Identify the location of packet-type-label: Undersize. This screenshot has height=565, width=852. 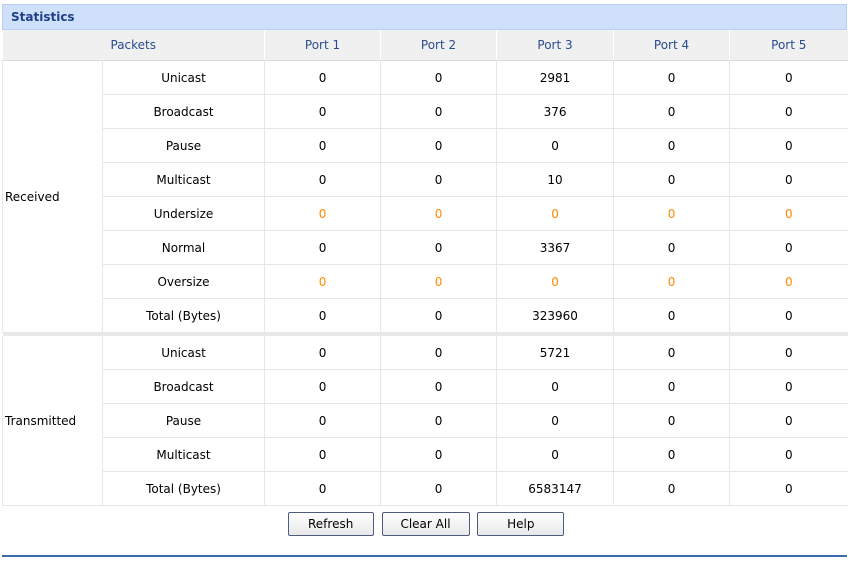
(184, 213).